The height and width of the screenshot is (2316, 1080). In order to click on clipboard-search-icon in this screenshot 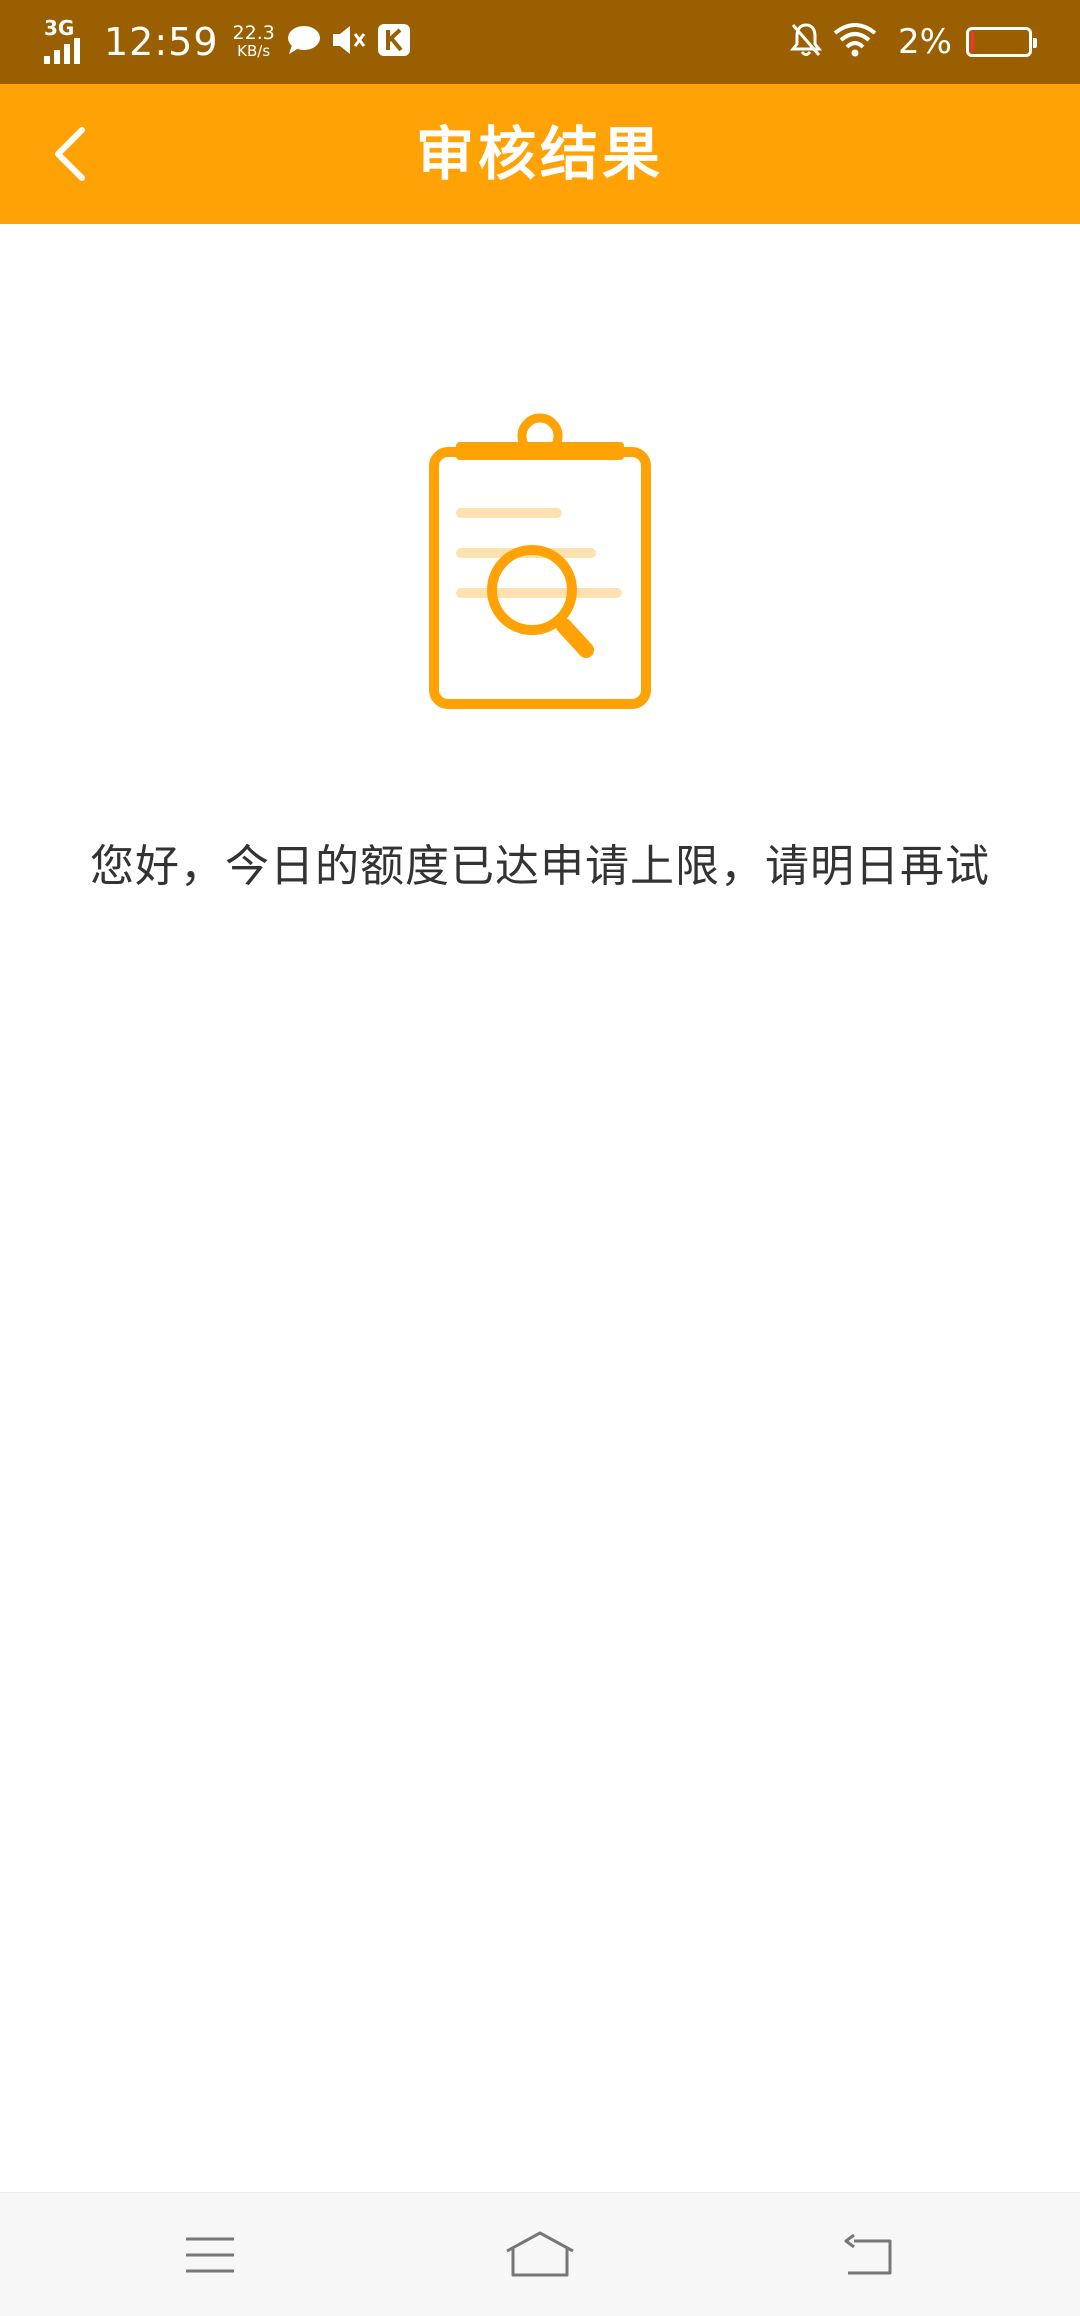, I will do `click(540, 561)`.